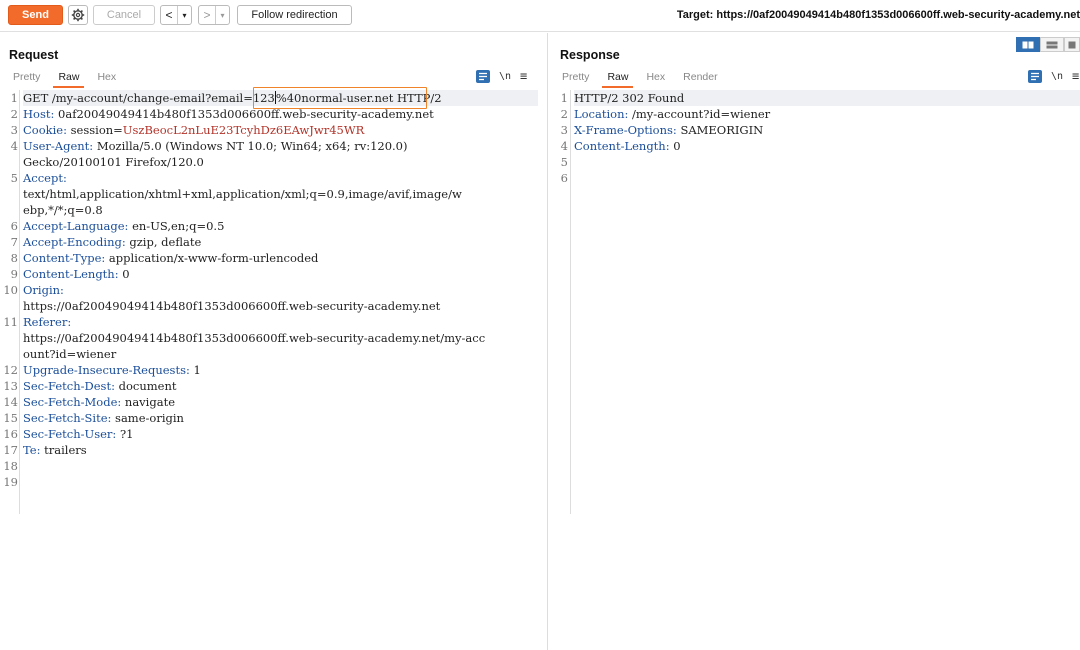  Describe the element at coordinates (280, 354) in the screenshot. I see `header-referer-cont: ount?id=wiener` at that location.